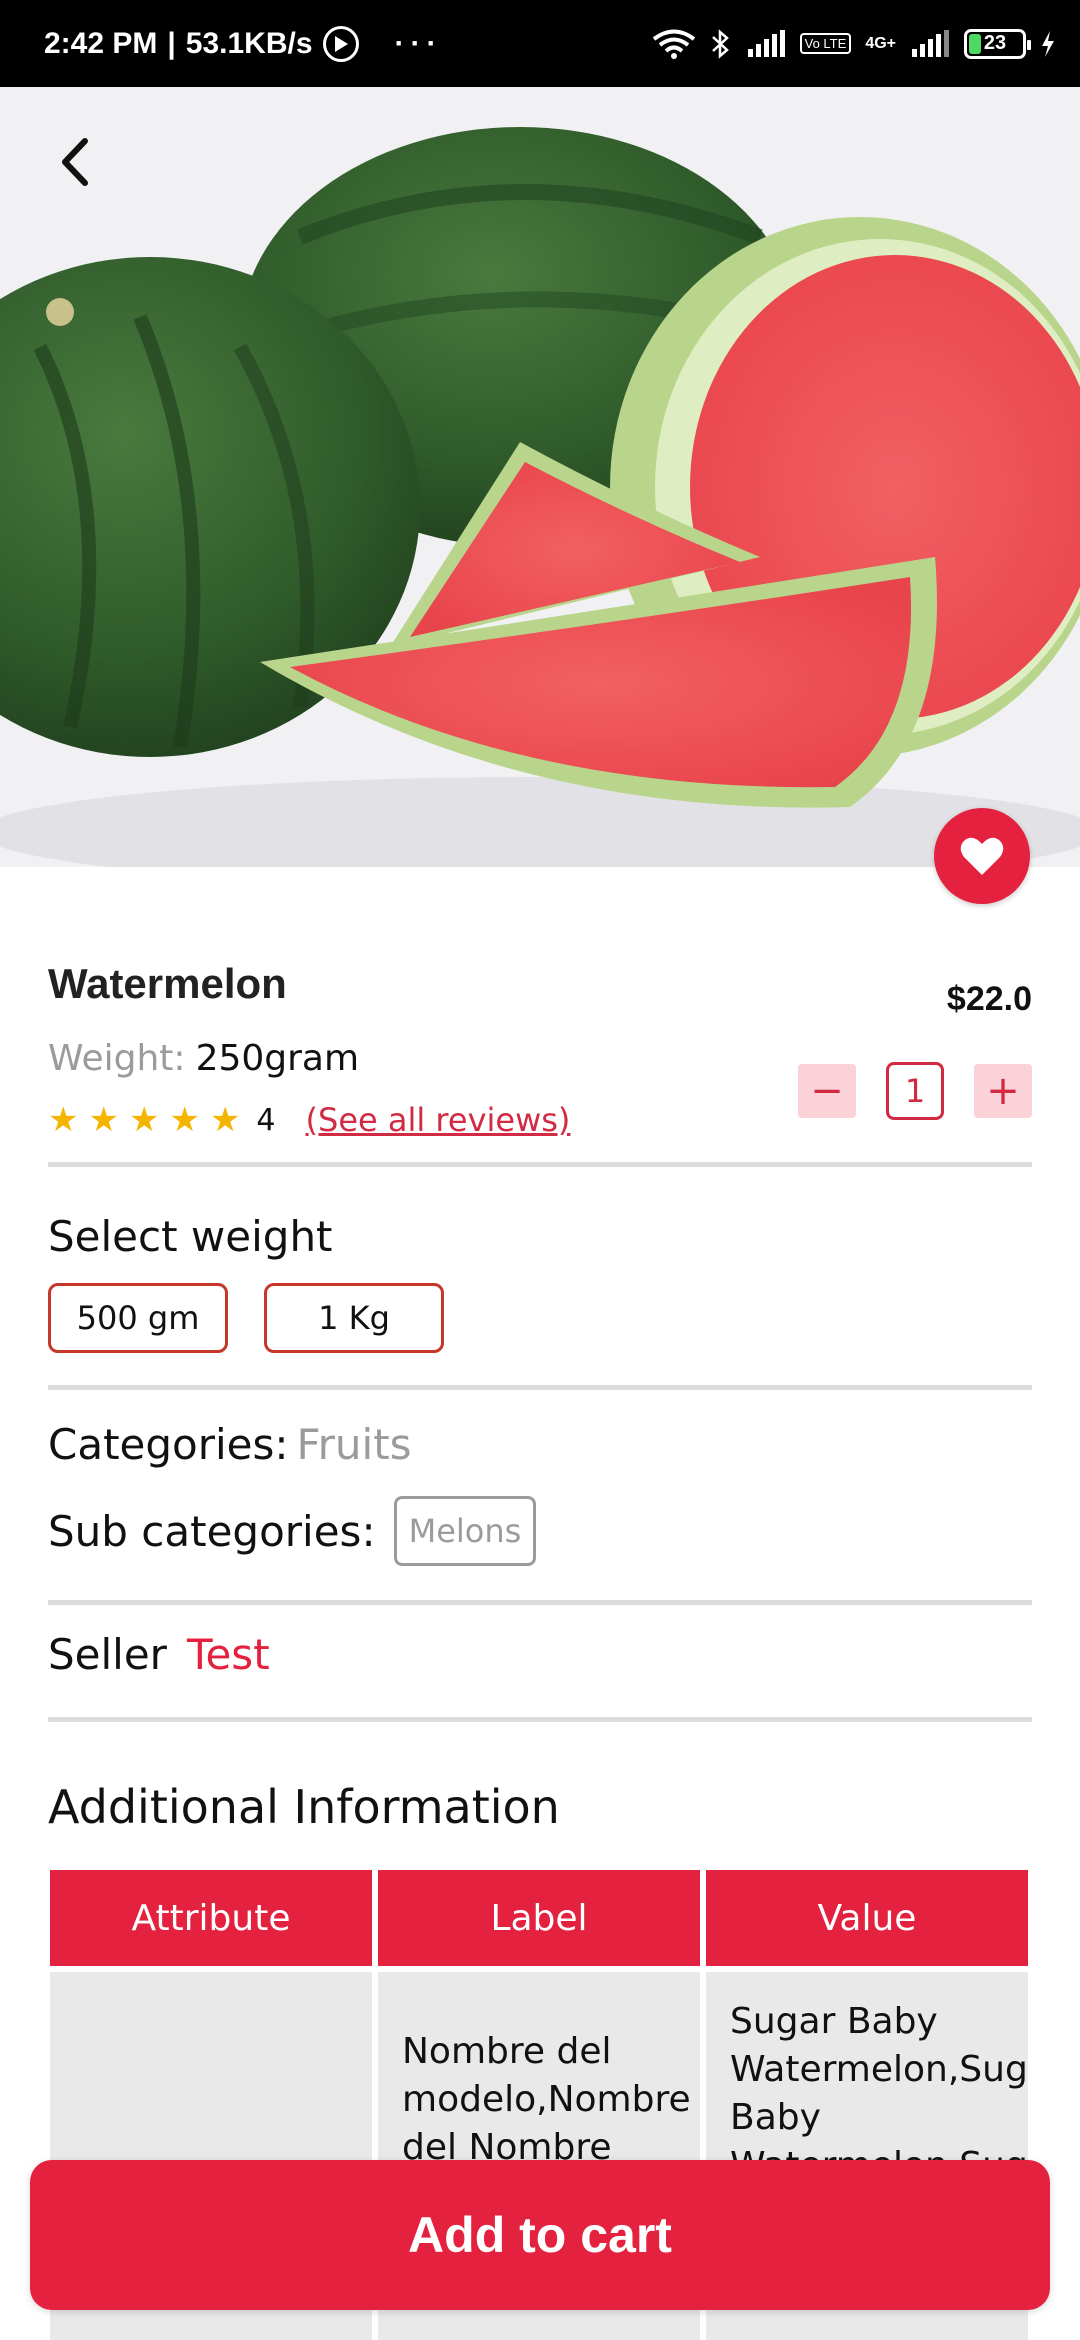  Describe the element at coordinates (277, 1058) in the screenshot. I see `weight-value: 250gram` at that location.